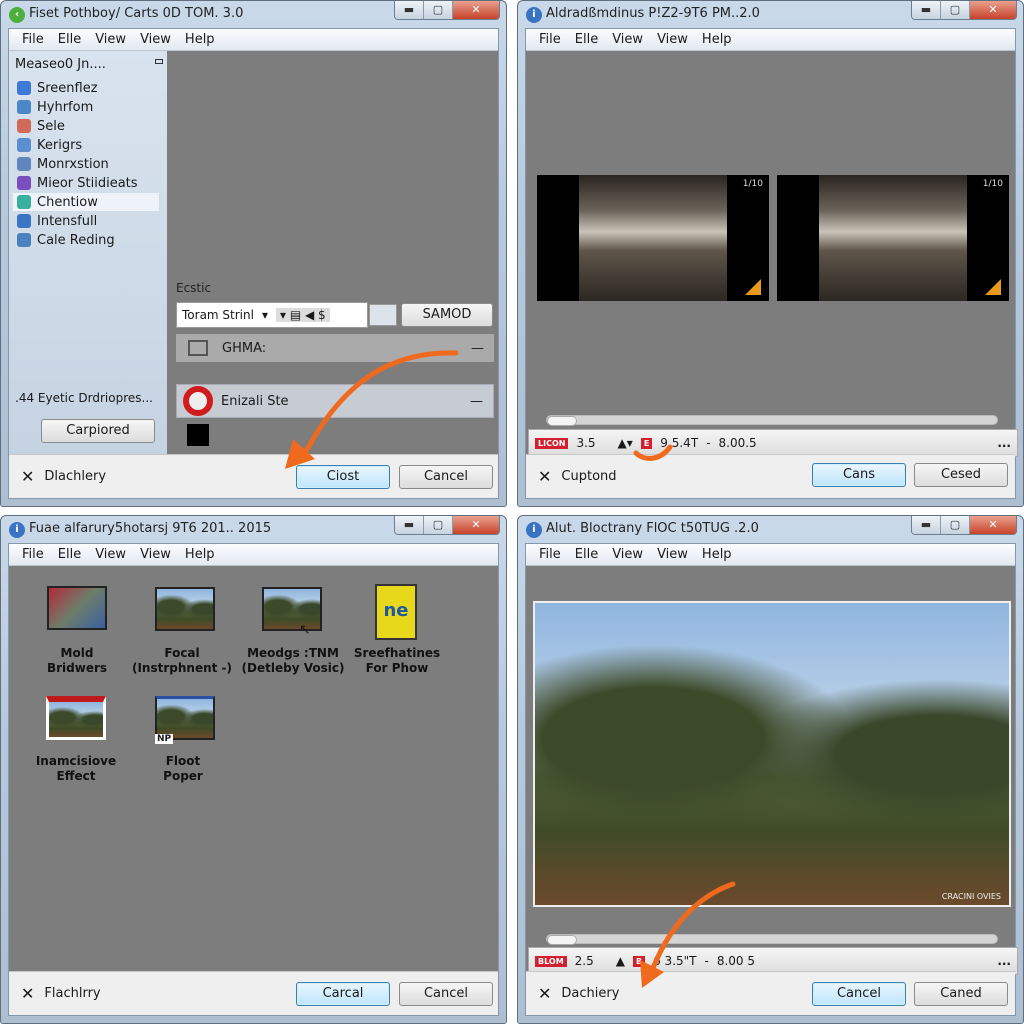  I want to click on item-label: Sreefhatines For Phow, so click(397, 661).